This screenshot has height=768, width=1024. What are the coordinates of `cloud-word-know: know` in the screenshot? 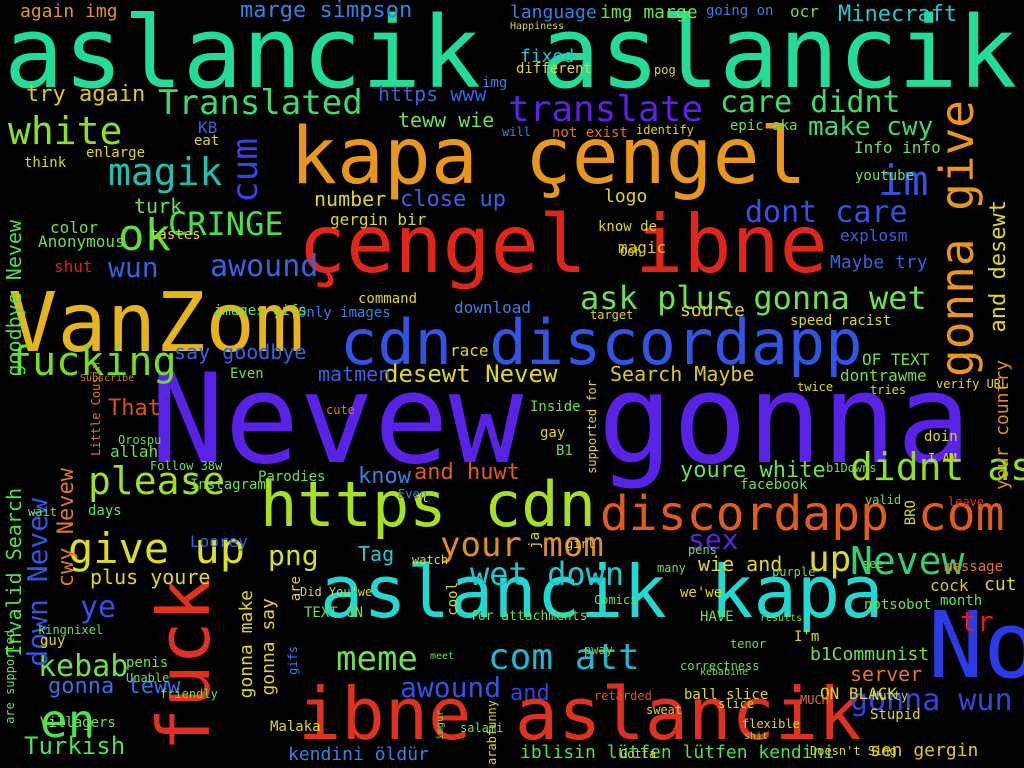 It's located at (384, 476).